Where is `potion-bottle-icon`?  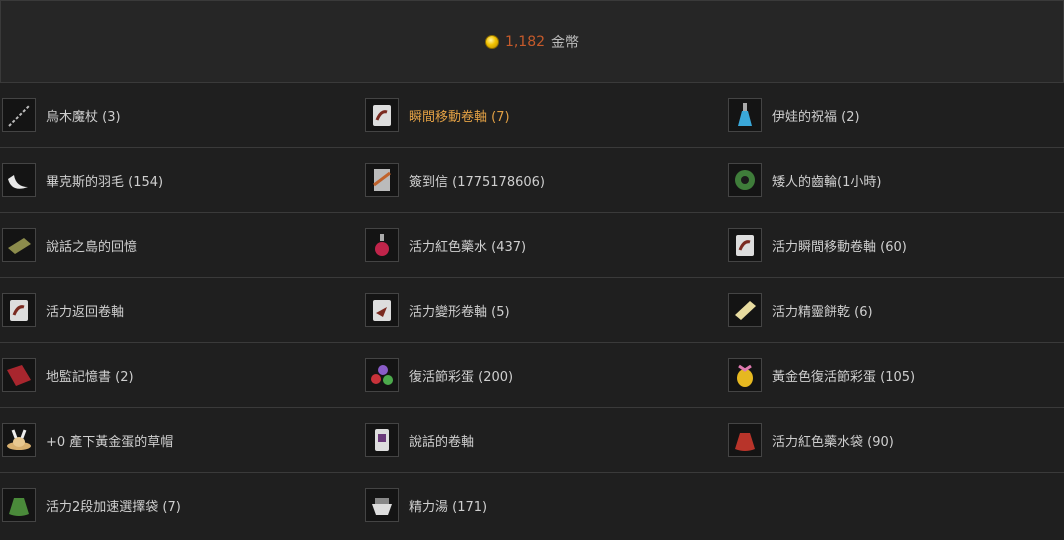 potion-bottle-icon is located at coordinates (745, 115).